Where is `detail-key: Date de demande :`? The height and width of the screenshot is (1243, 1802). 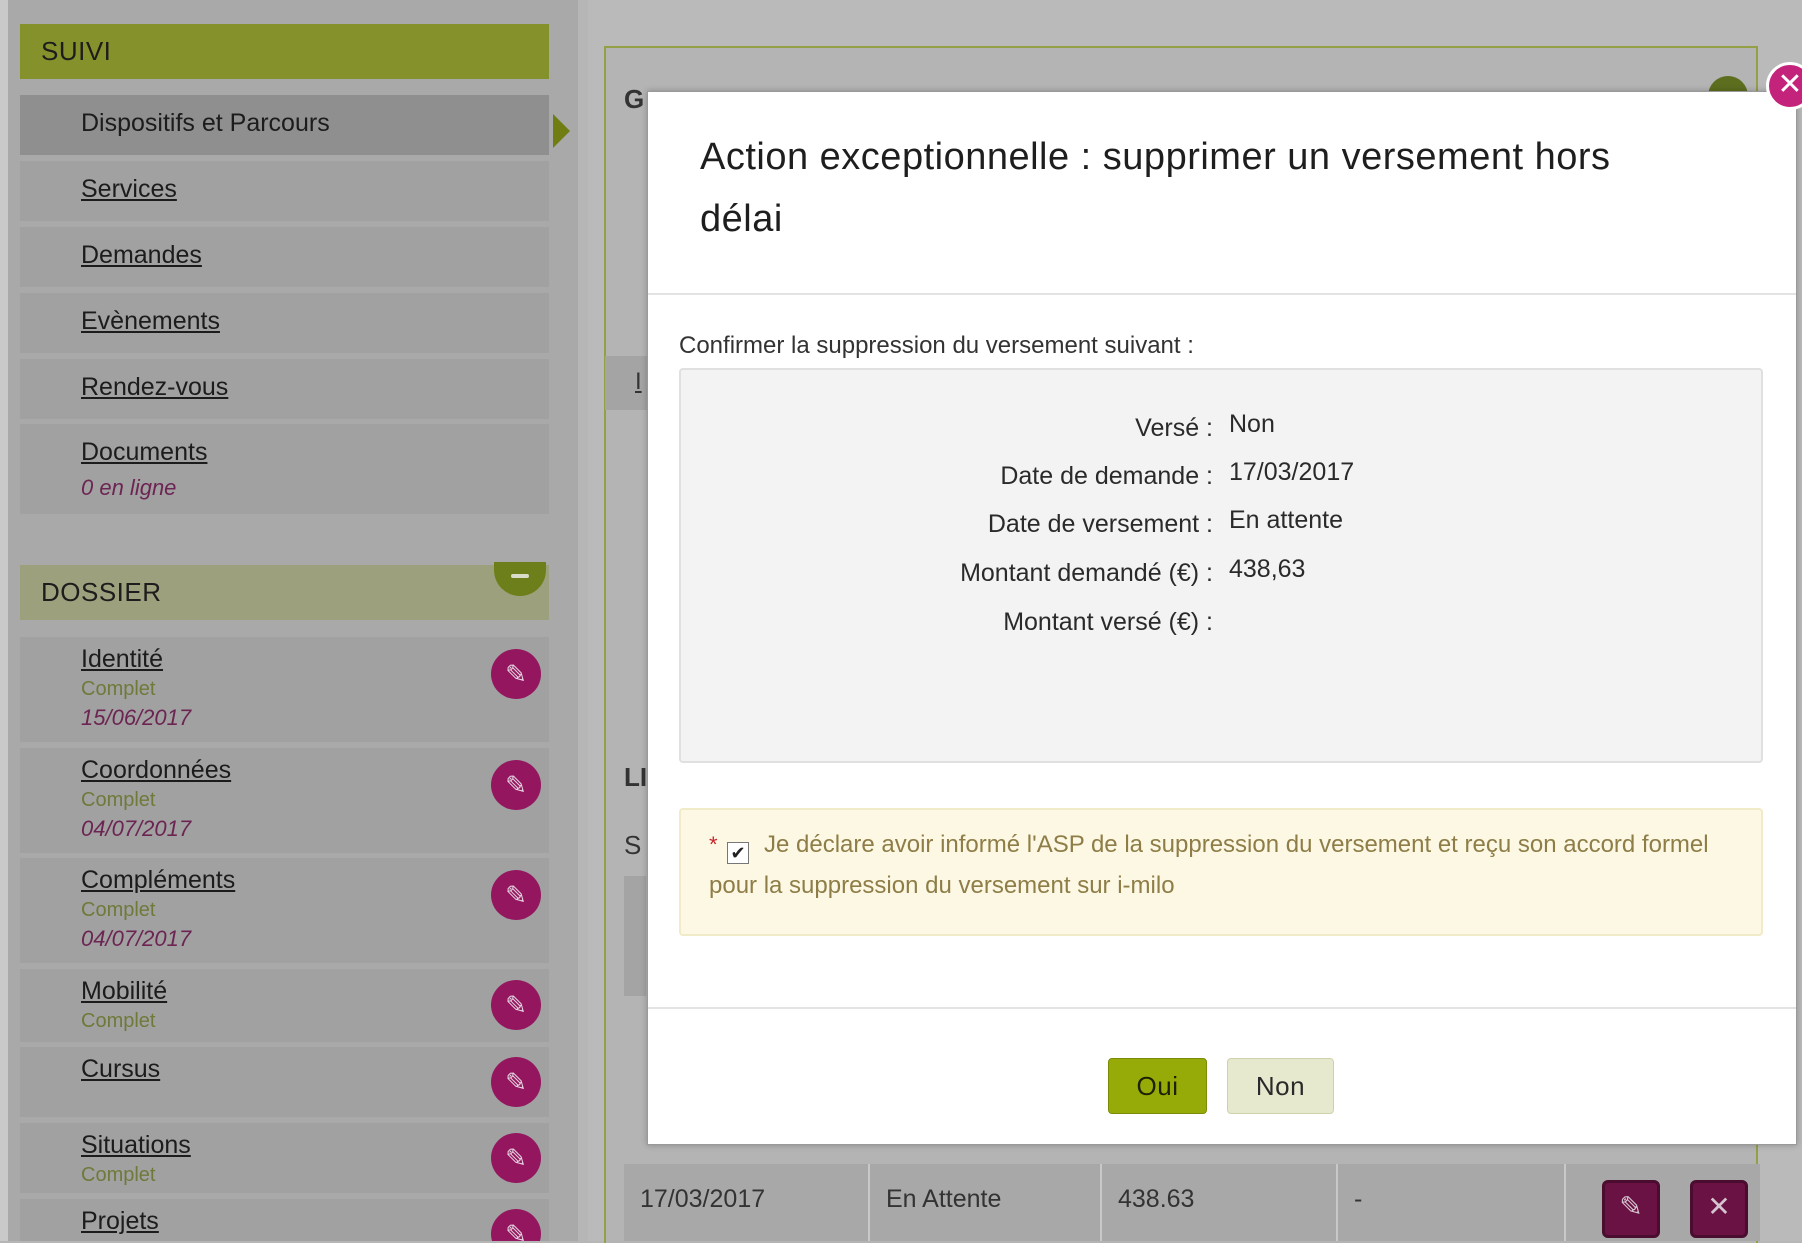 detail-key: Date de demande : is located at coordinates (1106, 476).